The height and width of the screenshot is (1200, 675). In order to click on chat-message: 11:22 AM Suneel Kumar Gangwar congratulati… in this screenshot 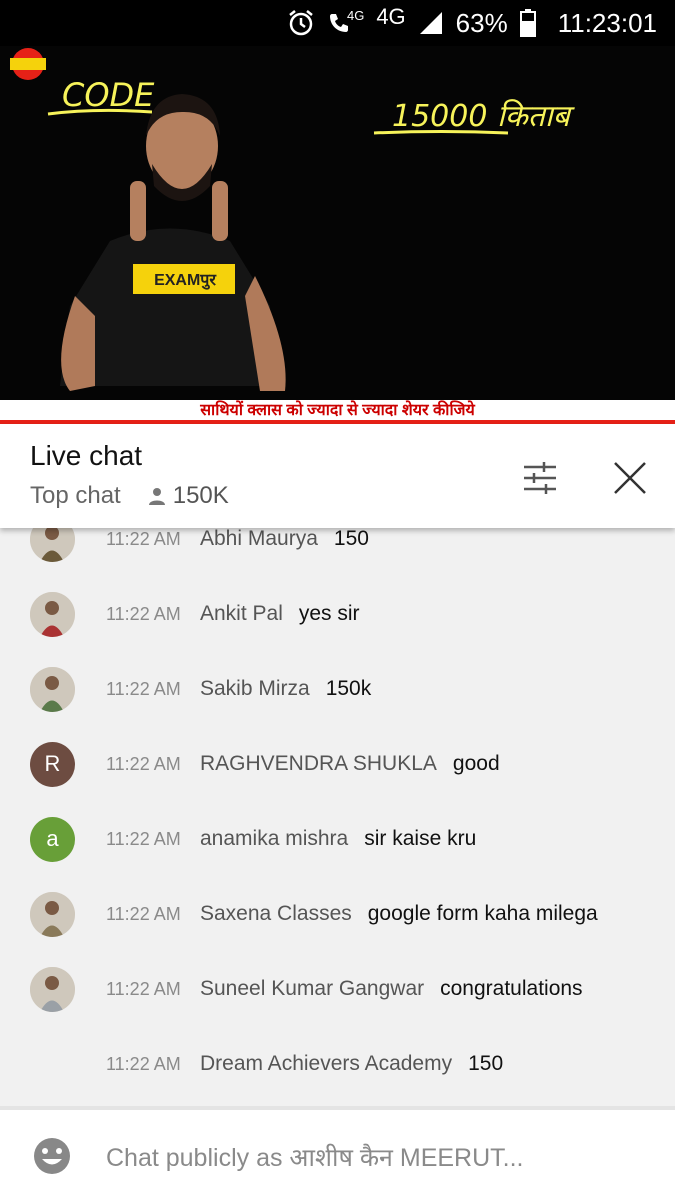, I will do `click(337, 989)`.